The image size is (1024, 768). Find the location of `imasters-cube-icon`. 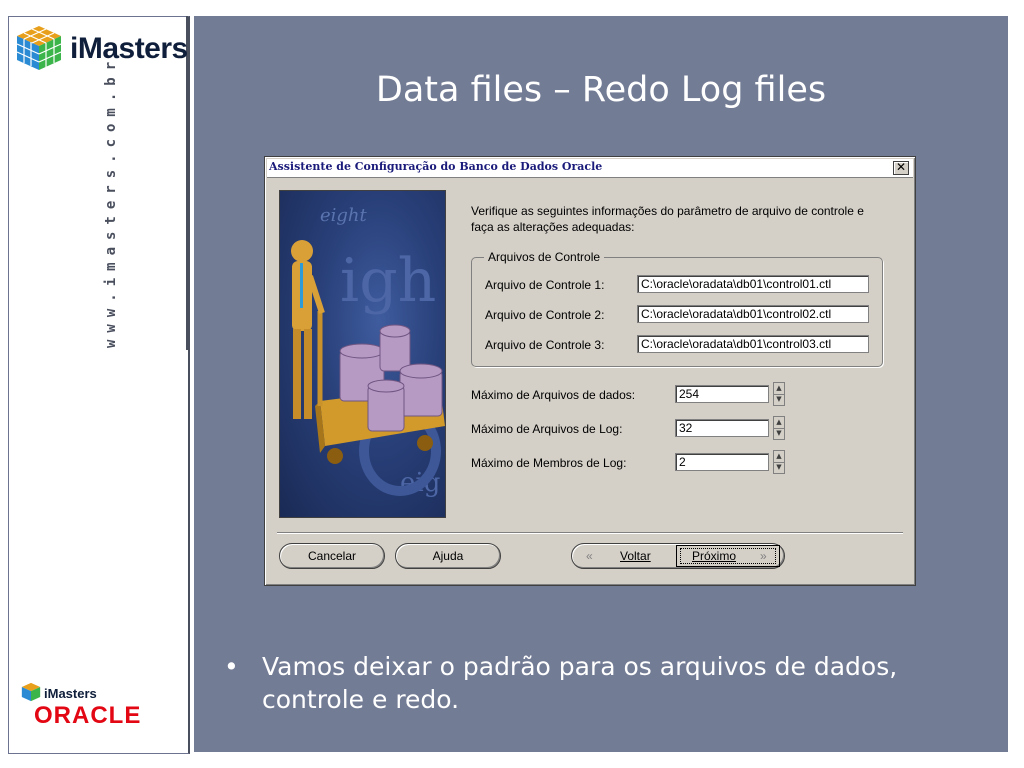

imasters-cube-icon is located at coordinates (39, 48).